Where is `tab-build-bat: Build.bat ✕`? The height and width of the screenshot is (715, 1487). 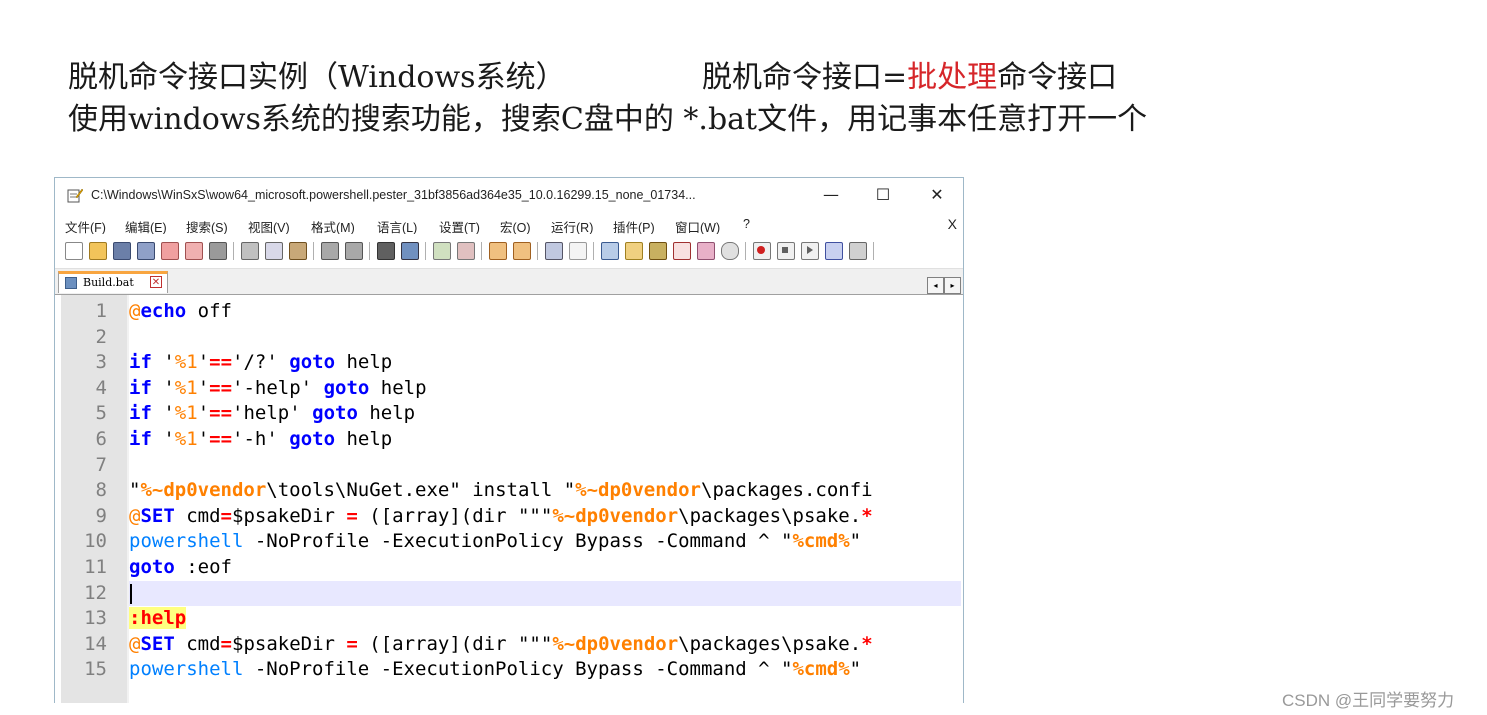 tab-build-bat: Build.bat ✕ is located at coordinates (113, 282).